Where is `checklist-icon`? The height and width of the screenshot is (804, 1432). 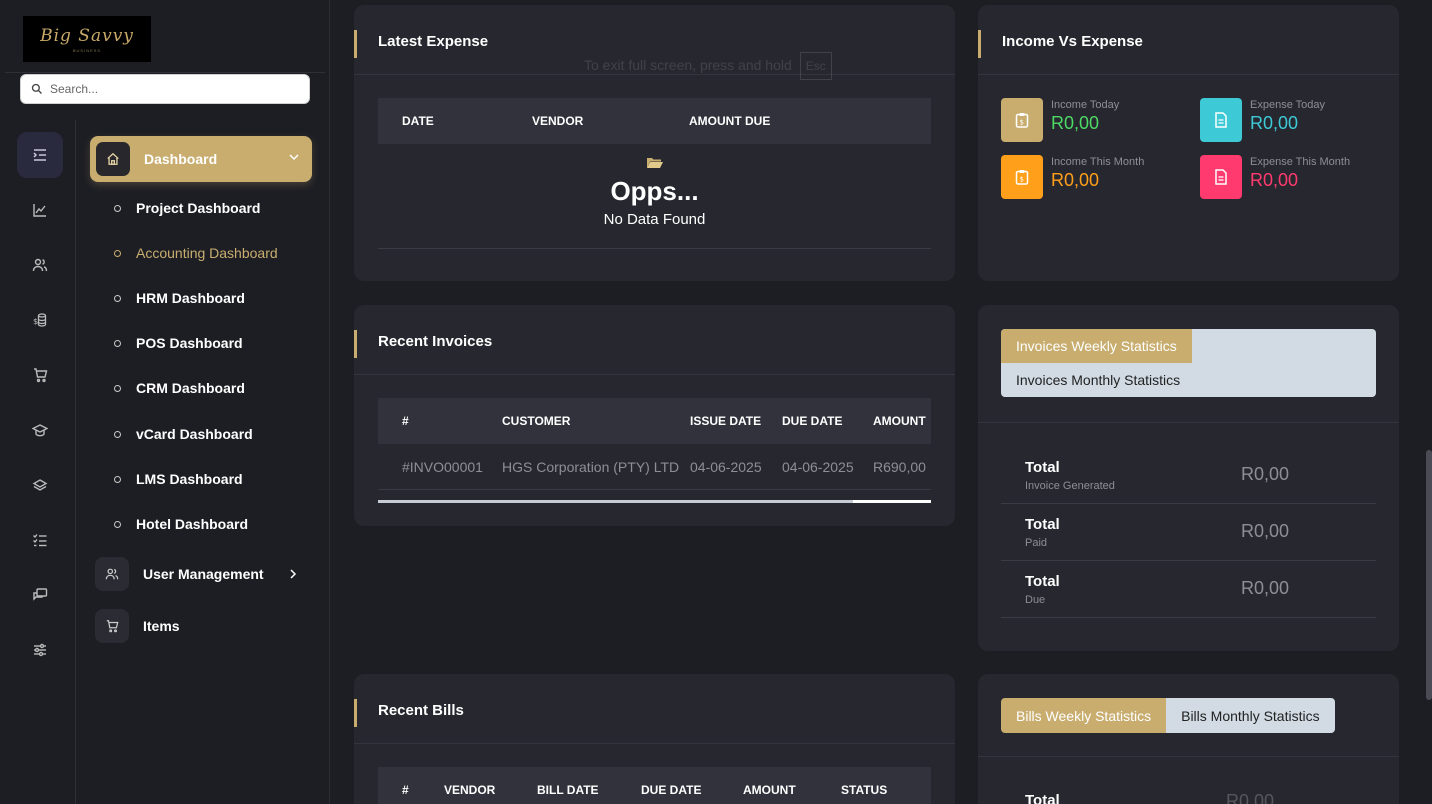
checklist-icon is located at coordinates (40, 540).